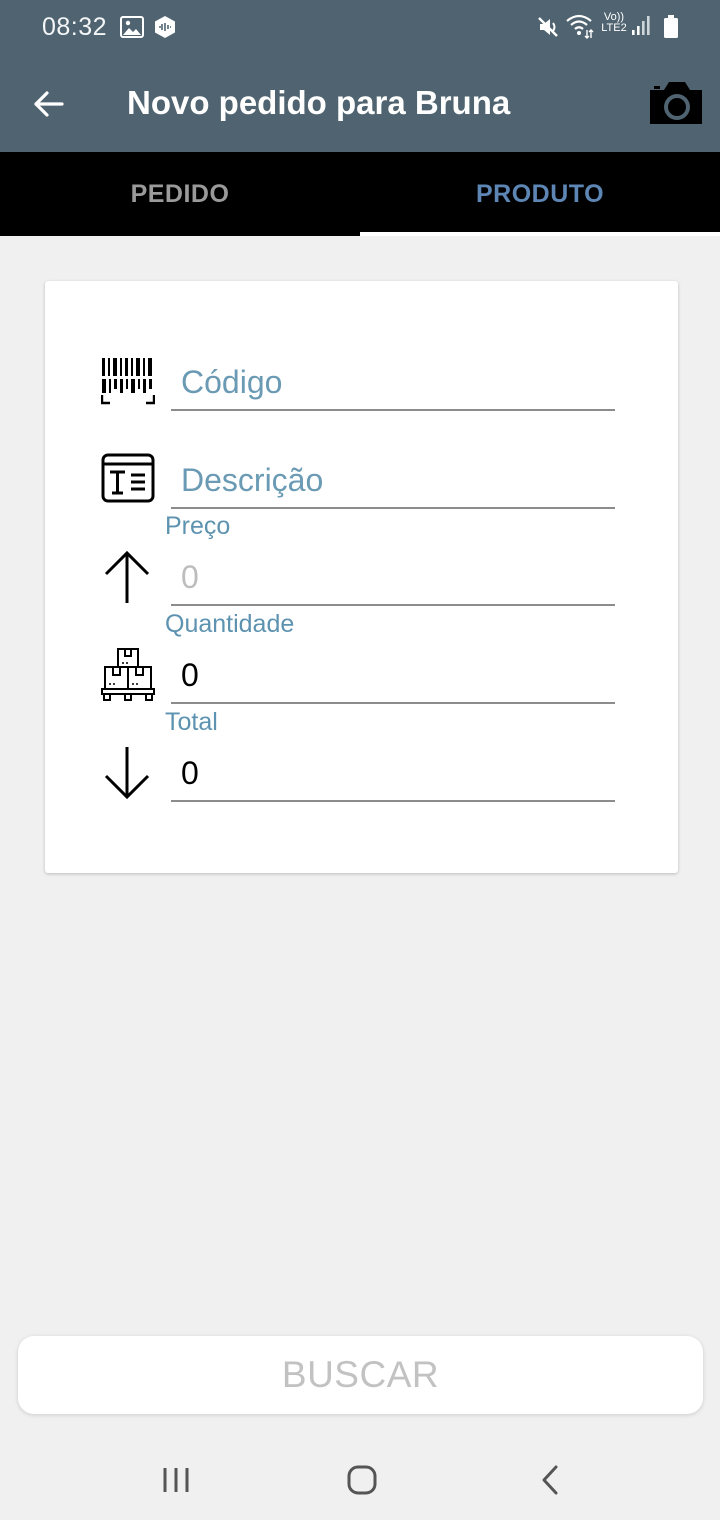 The height and width of the screenshot is (1520, 720). What do you see at coordinates (580, 28) in the screenshot?
I see `wifi-icon` at bounding box center [580, 28].